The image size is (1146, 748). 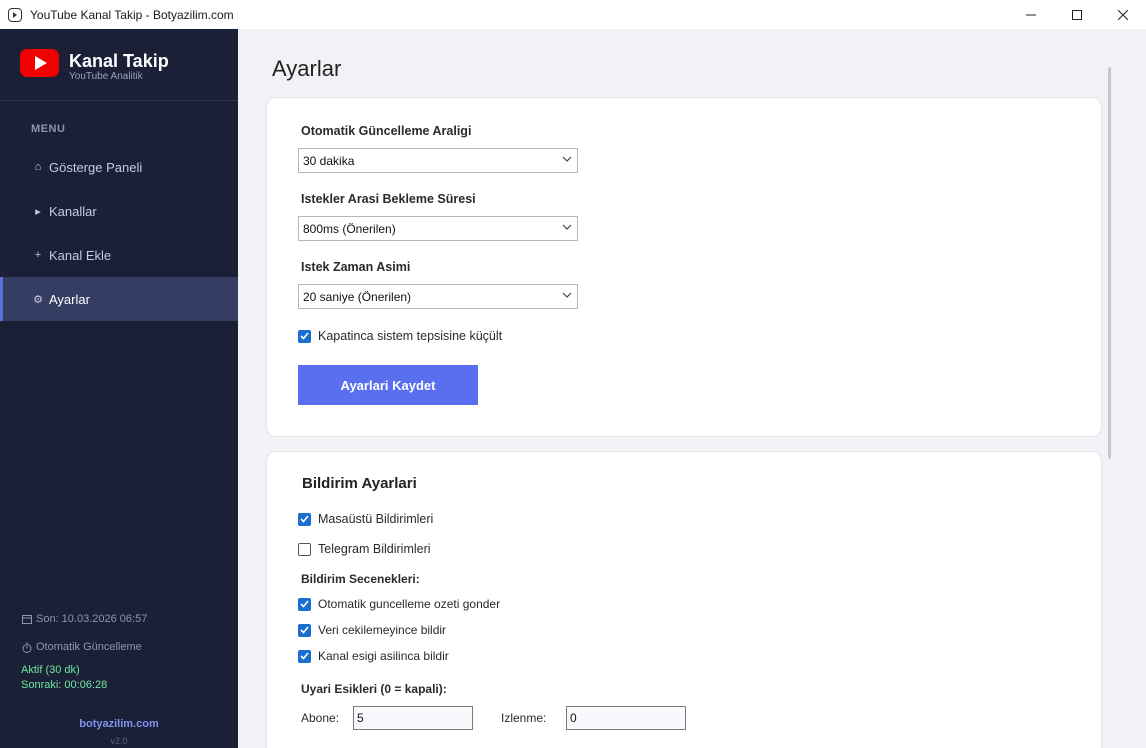 What do you see at coordinates (119, 299) in the screenshot?
I see `sidebar-item-settings: ⚙ Ayarlar` at bounding box center [119, 299].